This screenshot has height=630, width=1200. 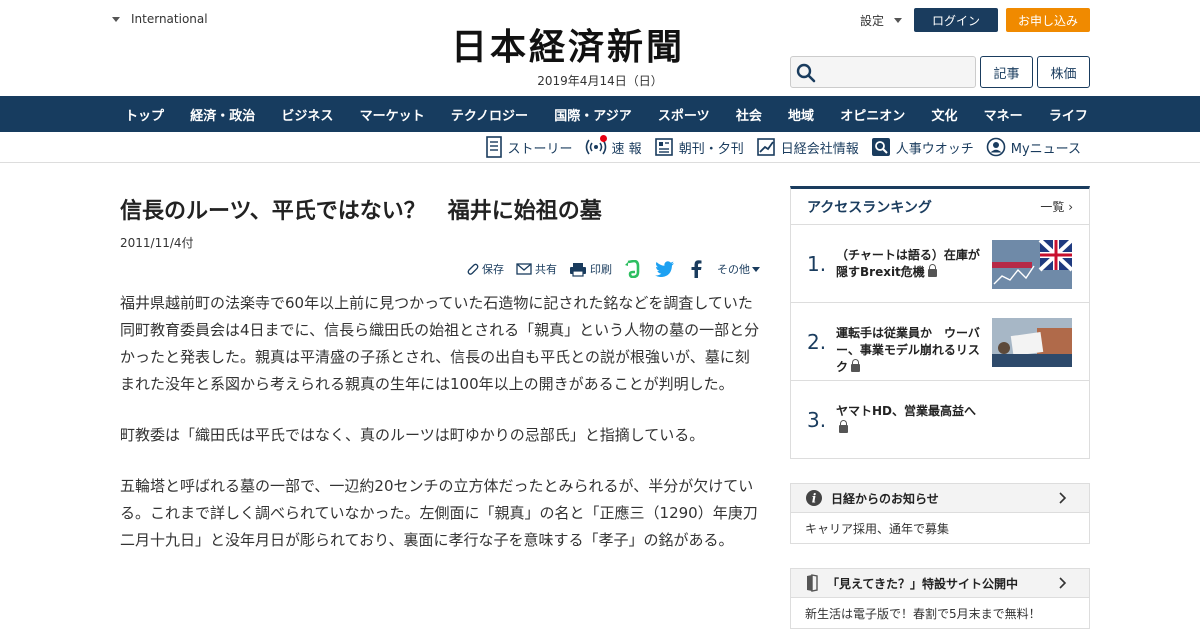 I want to click on settings-label: 設定, so click(x=872, y=21).